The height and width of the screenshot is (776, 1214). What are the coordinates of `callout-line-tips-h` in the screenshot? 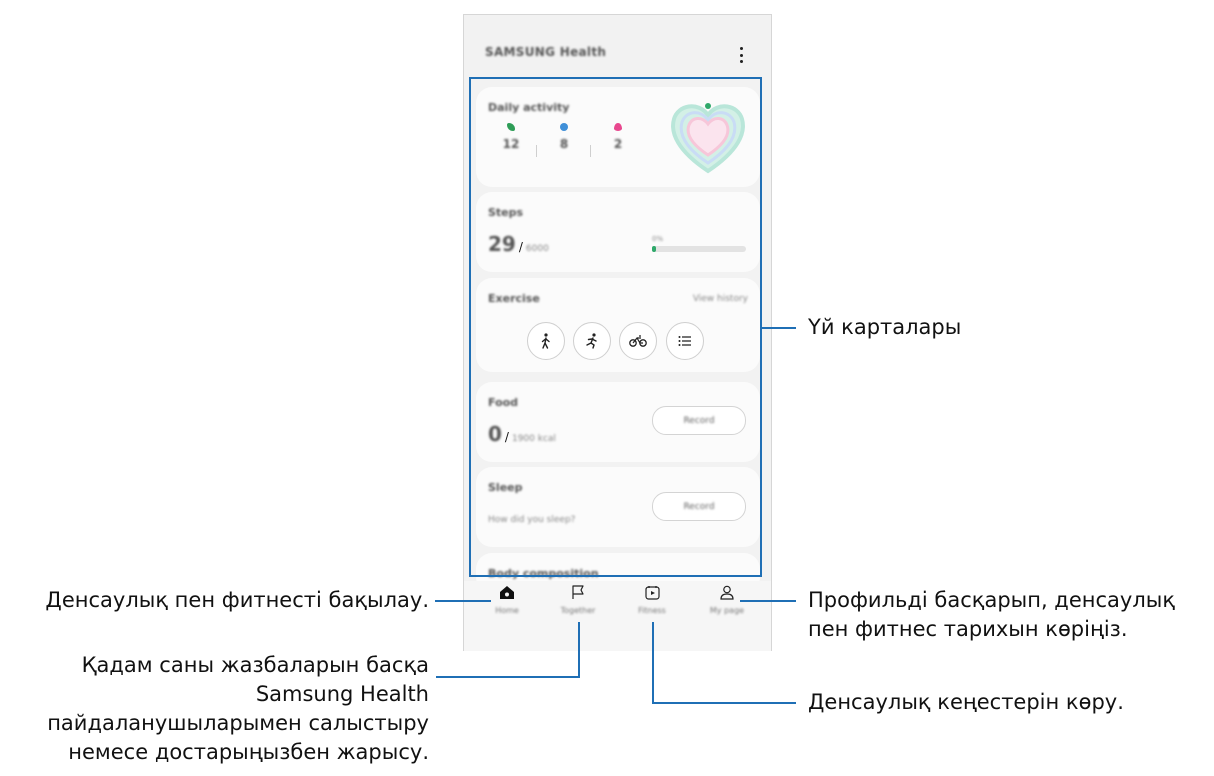 It's located at (724, 703).